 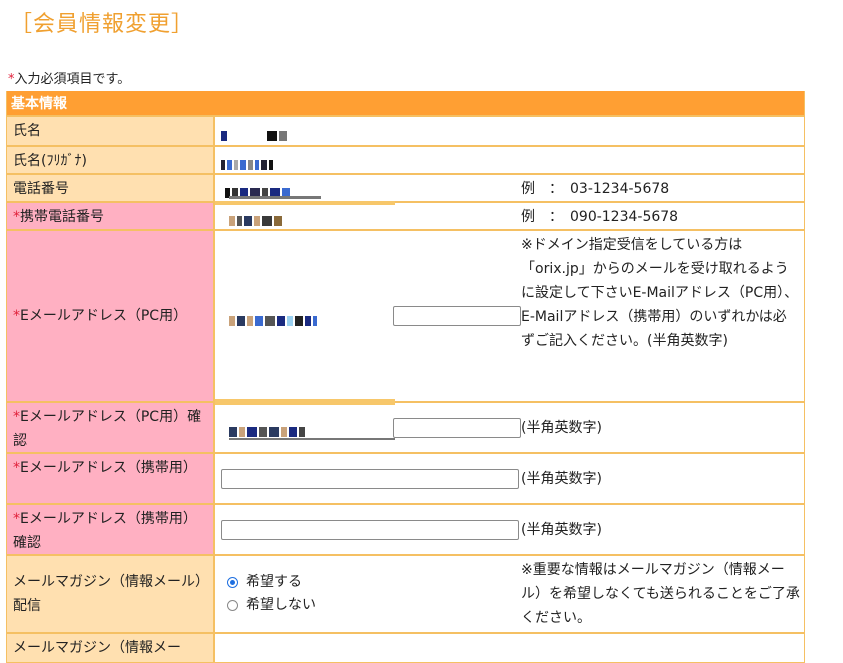 I want to click on email-mobile-input, so click(x=370, y=478).